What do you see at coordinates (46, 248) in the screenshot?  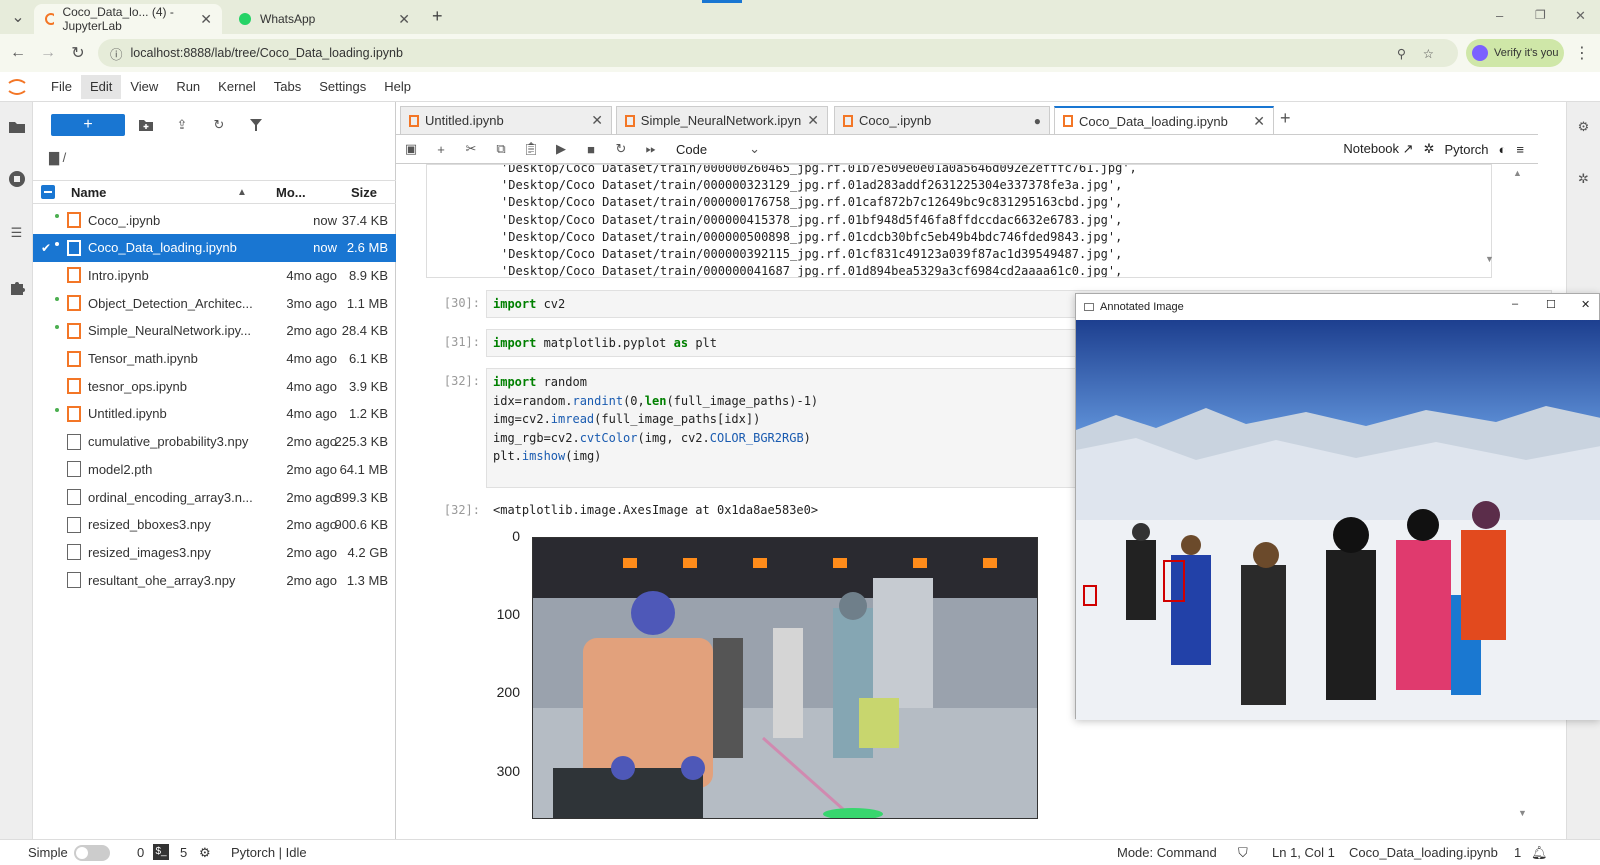 I see `selected-check-icon: ✔` at bounding box center [46, 248].